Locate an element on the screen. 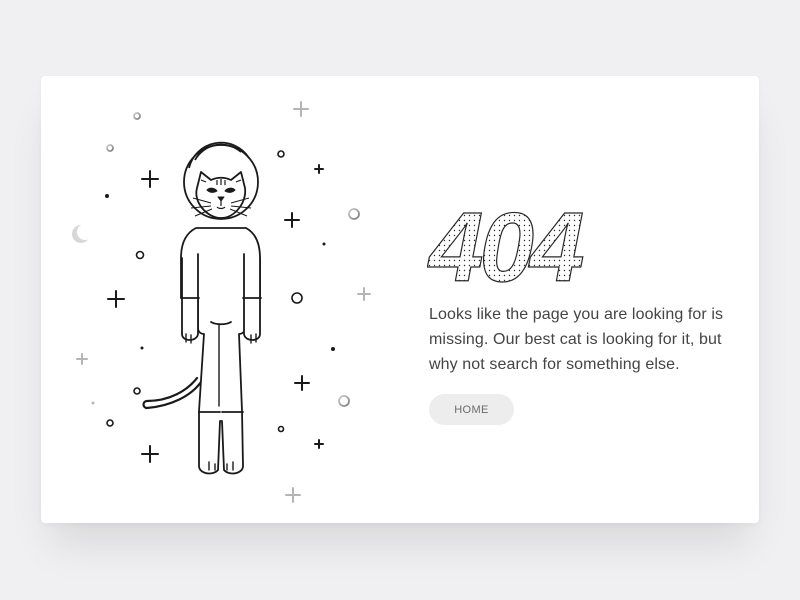 This screenshot has width=800, height=600. error-code: 404 is located at coordinates (537, 243).